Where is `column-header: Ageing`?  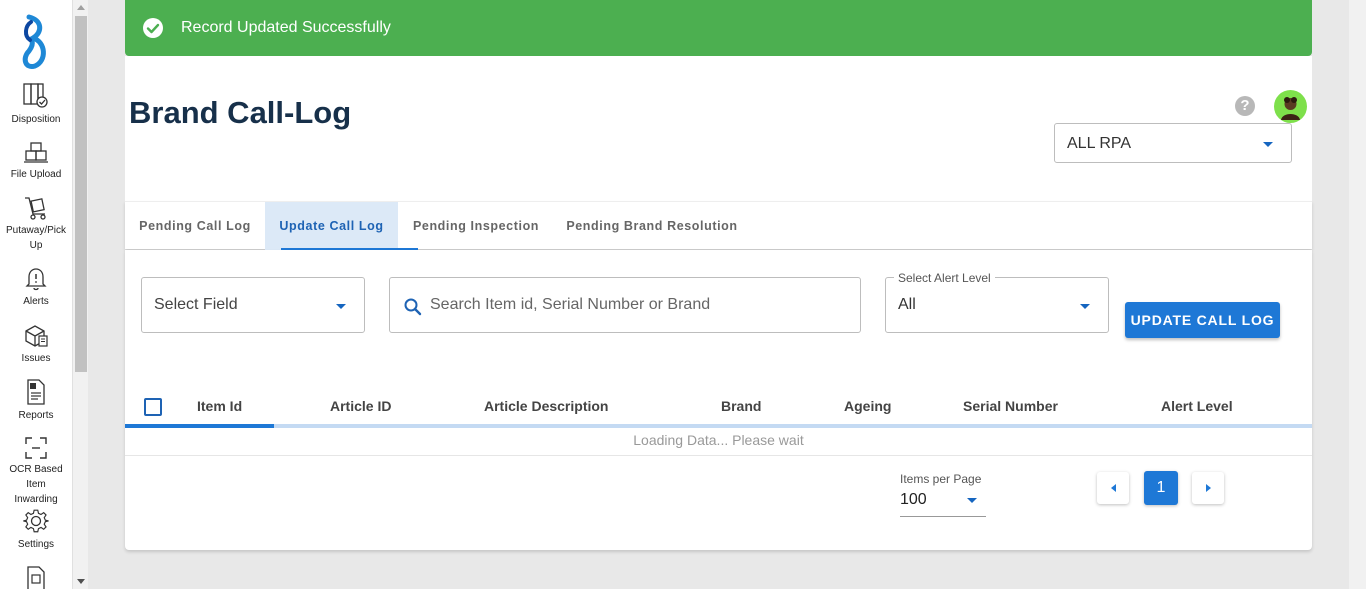
column-header: Ageing is located at coordinates (867, 406).